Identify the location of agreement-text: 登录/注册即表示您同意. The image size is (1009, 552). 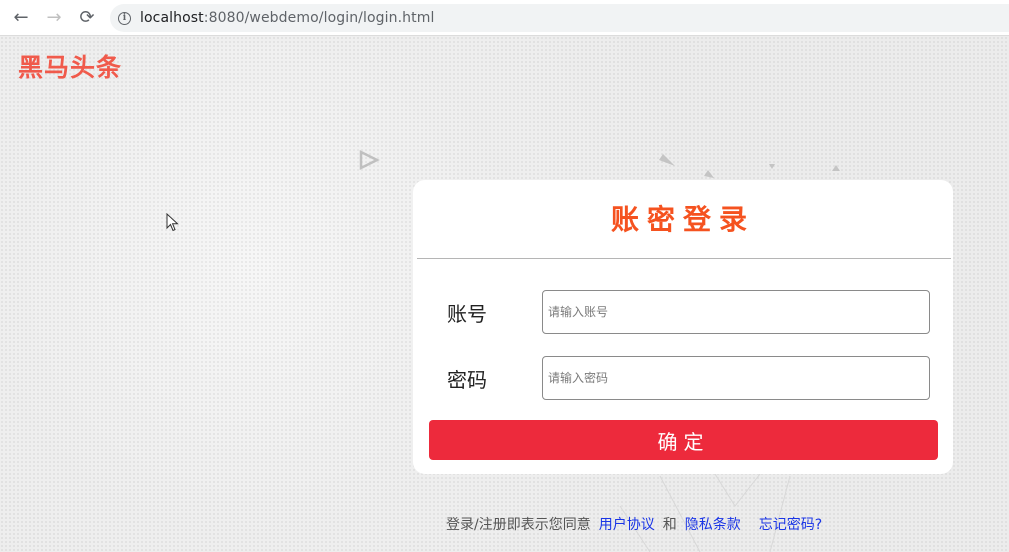
(518, 525).